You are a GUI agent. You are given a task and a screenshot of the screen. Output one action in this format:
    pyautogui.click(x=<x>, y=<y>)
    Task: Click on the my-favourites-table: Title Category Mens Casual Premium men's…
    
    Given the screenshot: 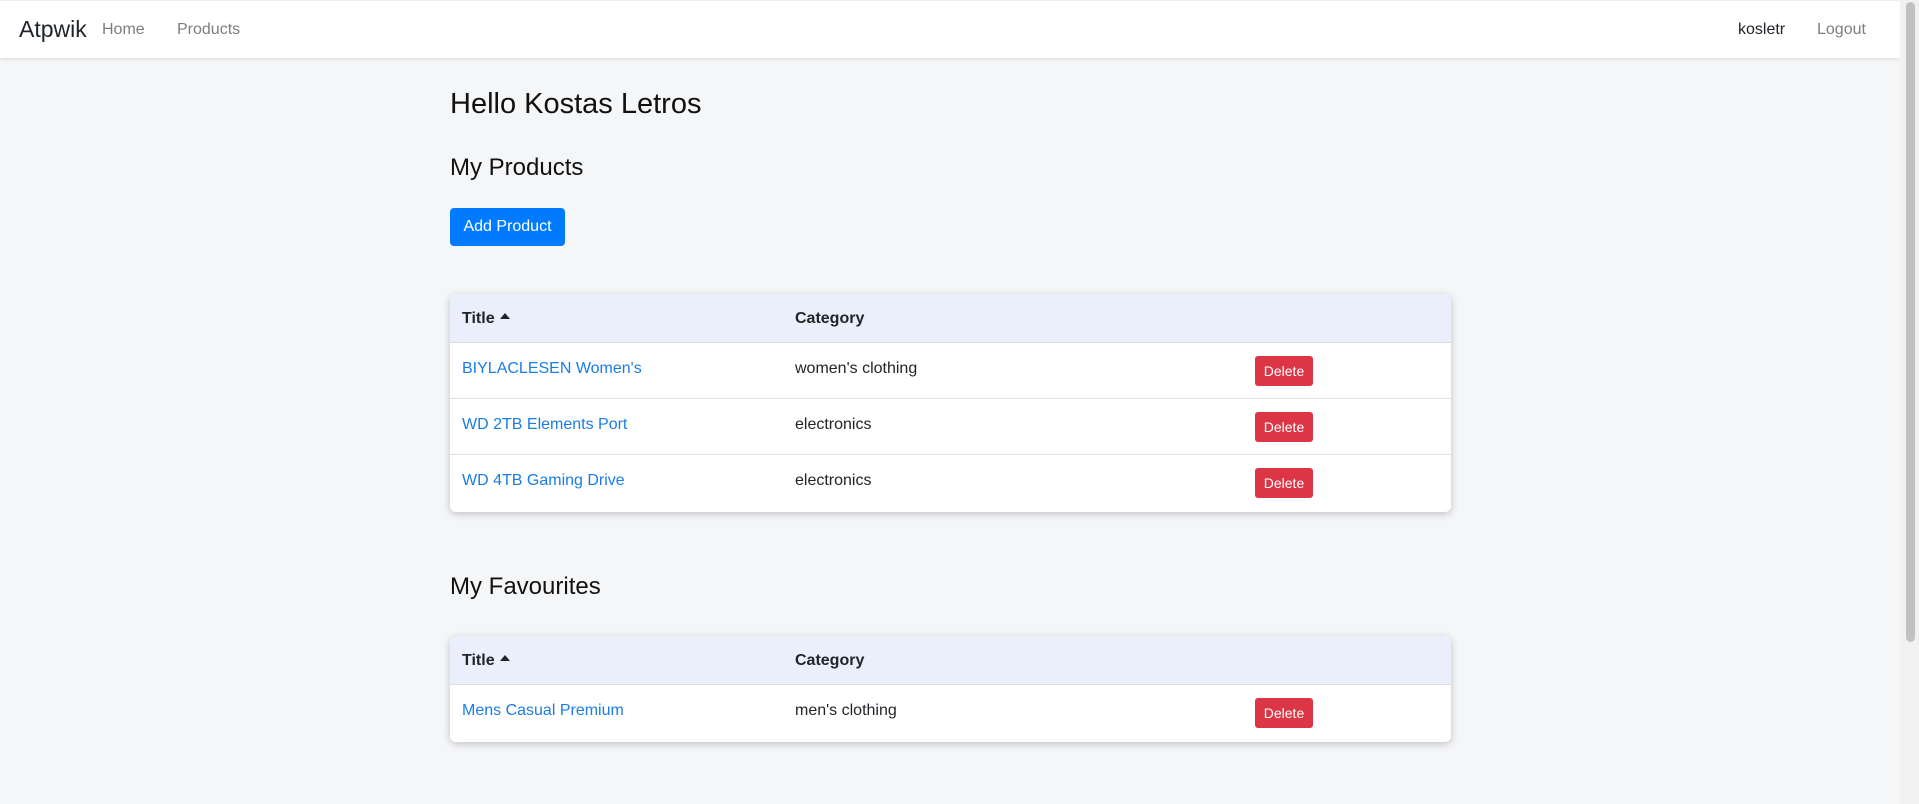 What is the action you would take?
    pyautogui.click(x=950, y=689)
    